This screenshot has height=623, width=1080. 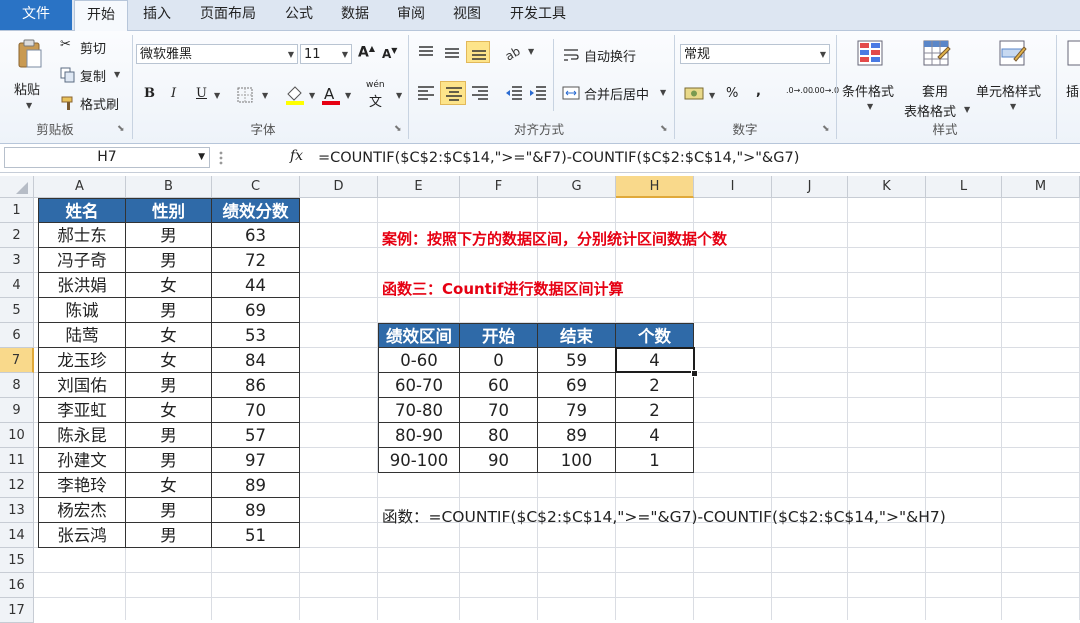 I want to click on font-color-icon: A, so click(x=331, y=95).